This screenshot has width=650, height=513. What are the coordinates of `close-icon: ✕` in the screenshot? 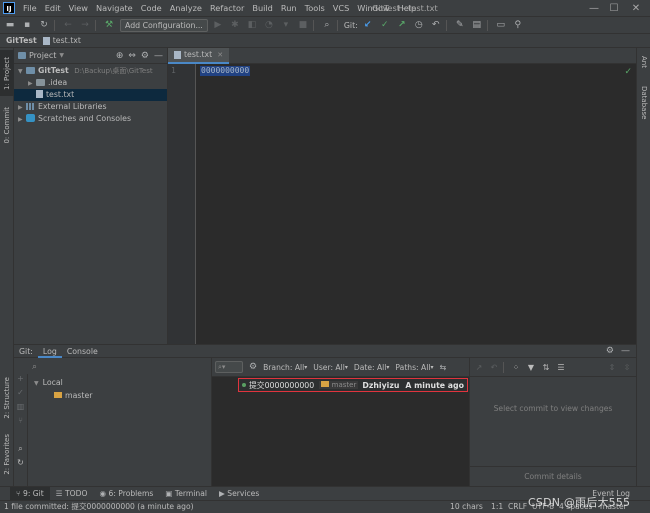 It's located at (636, 8).